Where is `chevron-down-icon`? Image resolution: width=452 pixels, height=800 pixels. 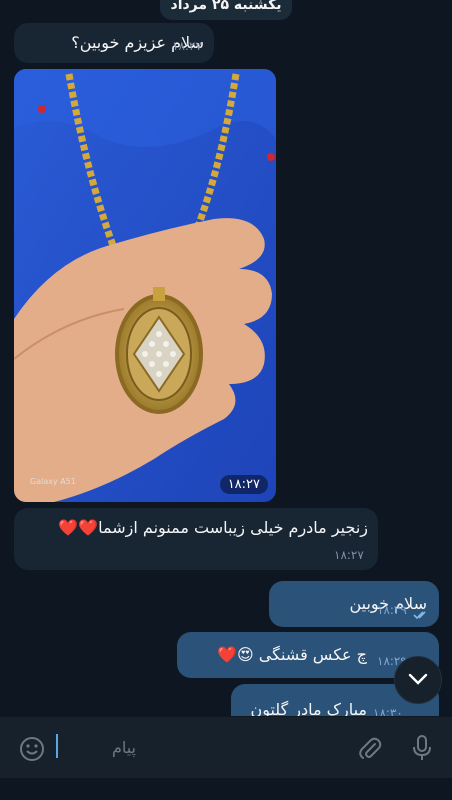 chevron-down-icon is located at coordinates (418, 680).